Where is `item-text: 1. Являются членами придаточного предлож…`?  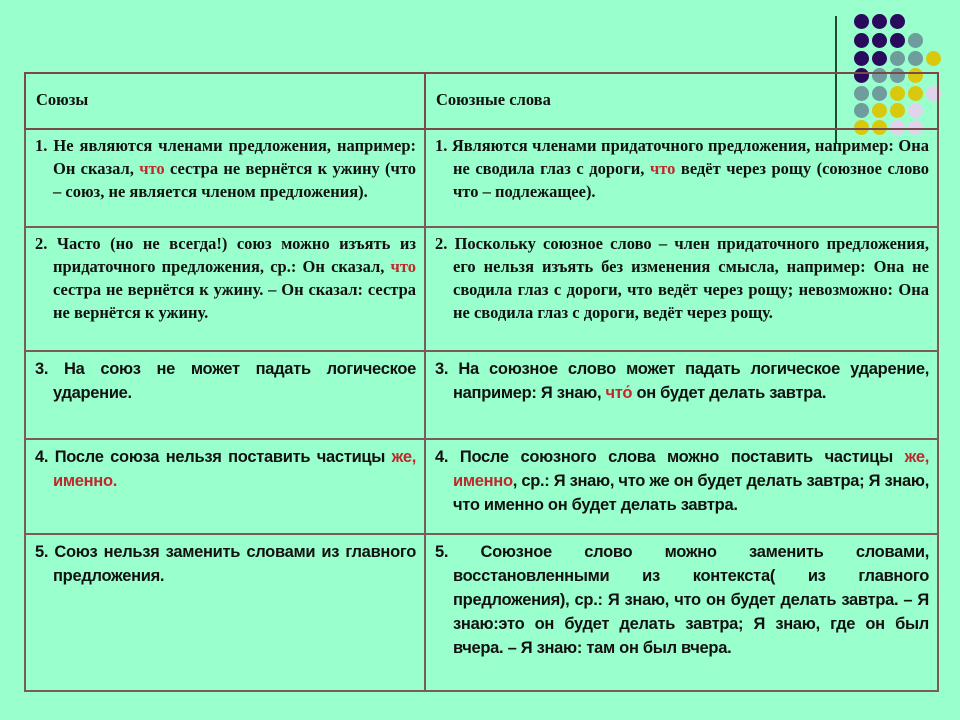
item-text: 1. Являются членами придаточного предлож… is located at coordinates (682, 168).